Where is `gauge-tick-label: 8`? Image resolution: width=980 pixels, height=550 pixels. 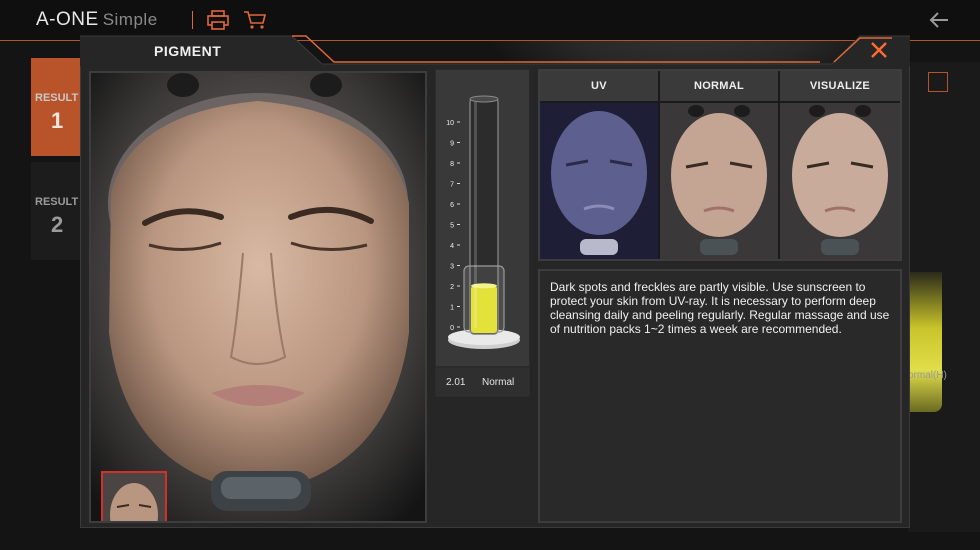 gauge-tick-label: 8 is located at coordinates (452, 164).